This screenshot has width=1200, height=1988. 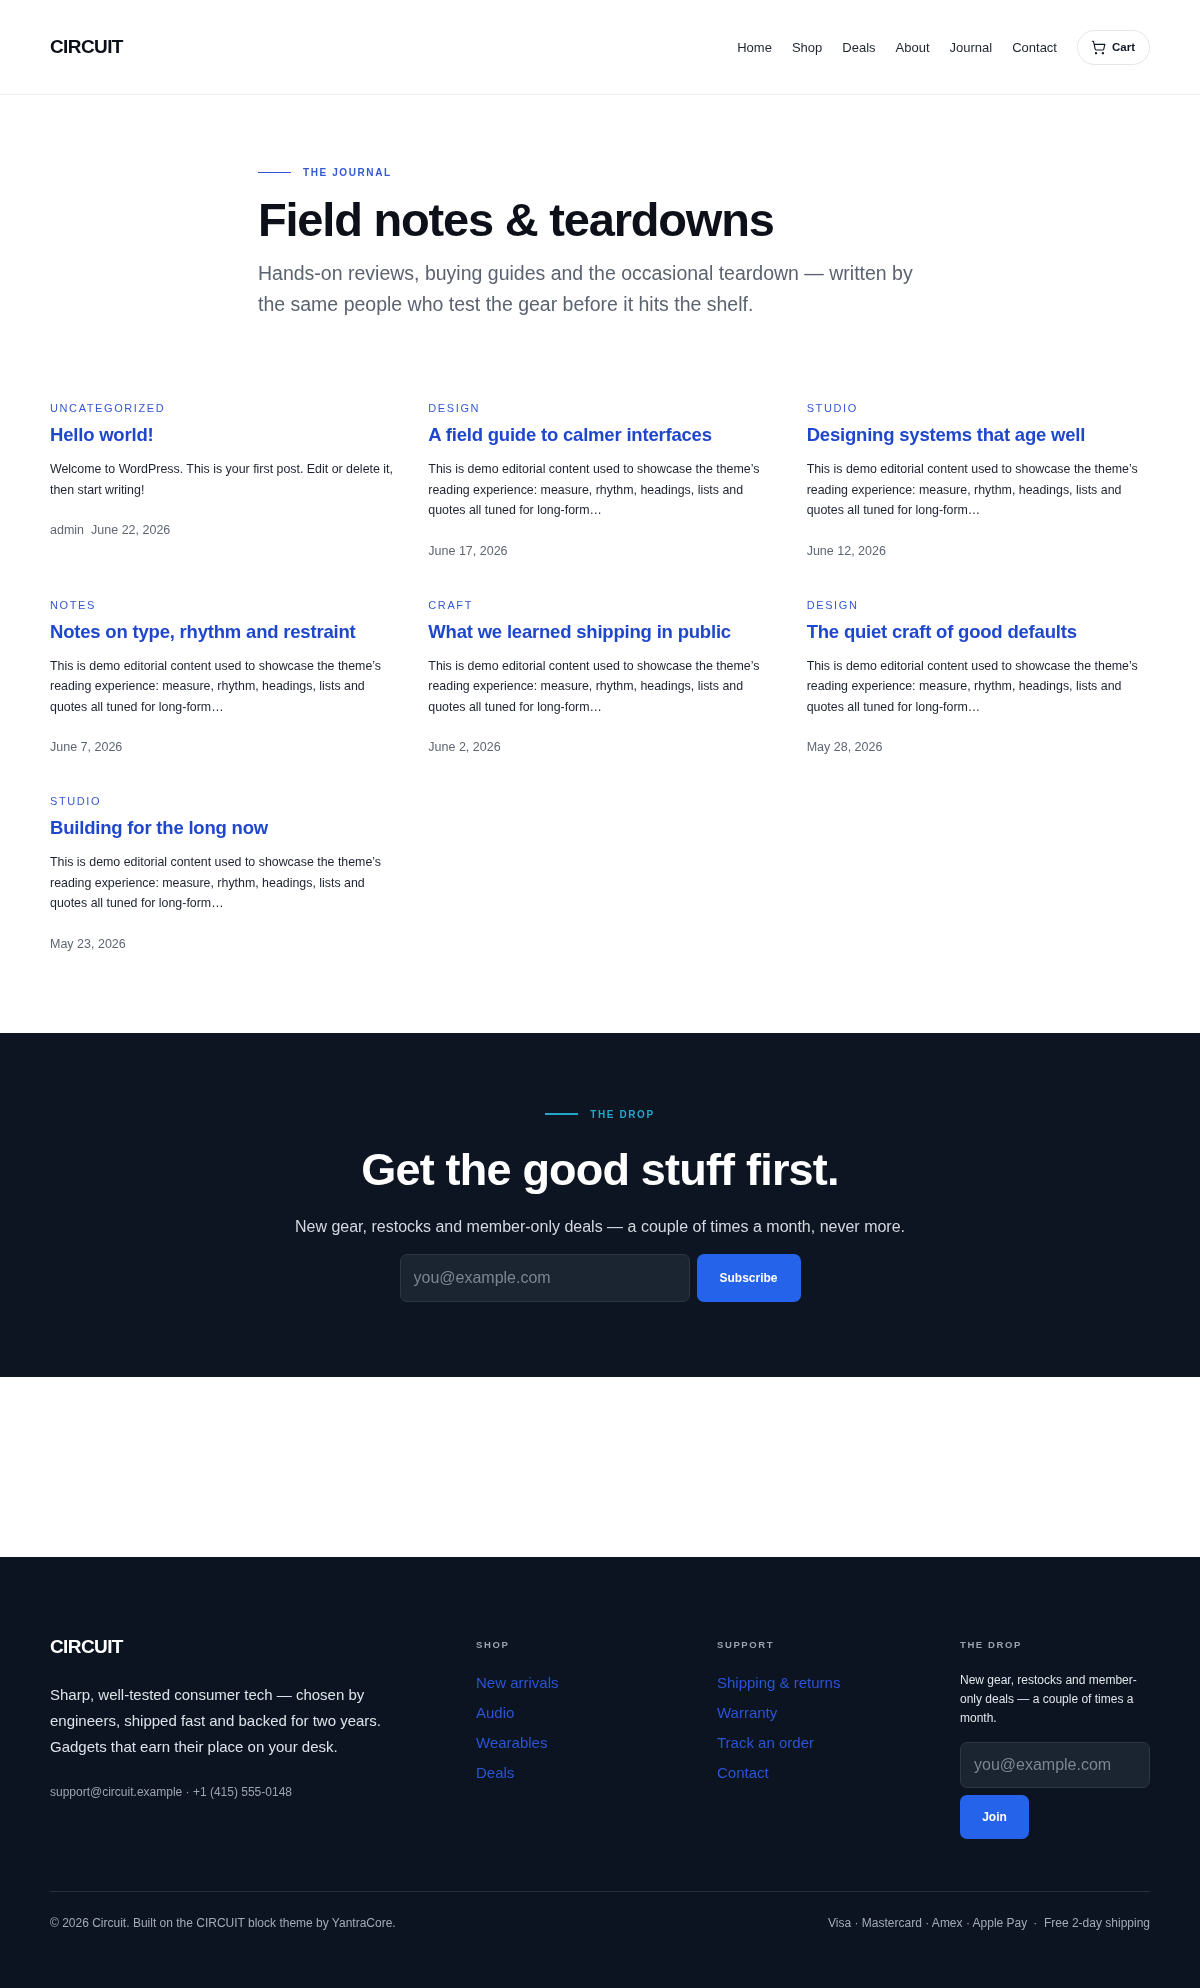 What do you see at coordinates (971, 47) in the screenshot?
I see `nav-link: Journal` at bounding box center [971, 47].